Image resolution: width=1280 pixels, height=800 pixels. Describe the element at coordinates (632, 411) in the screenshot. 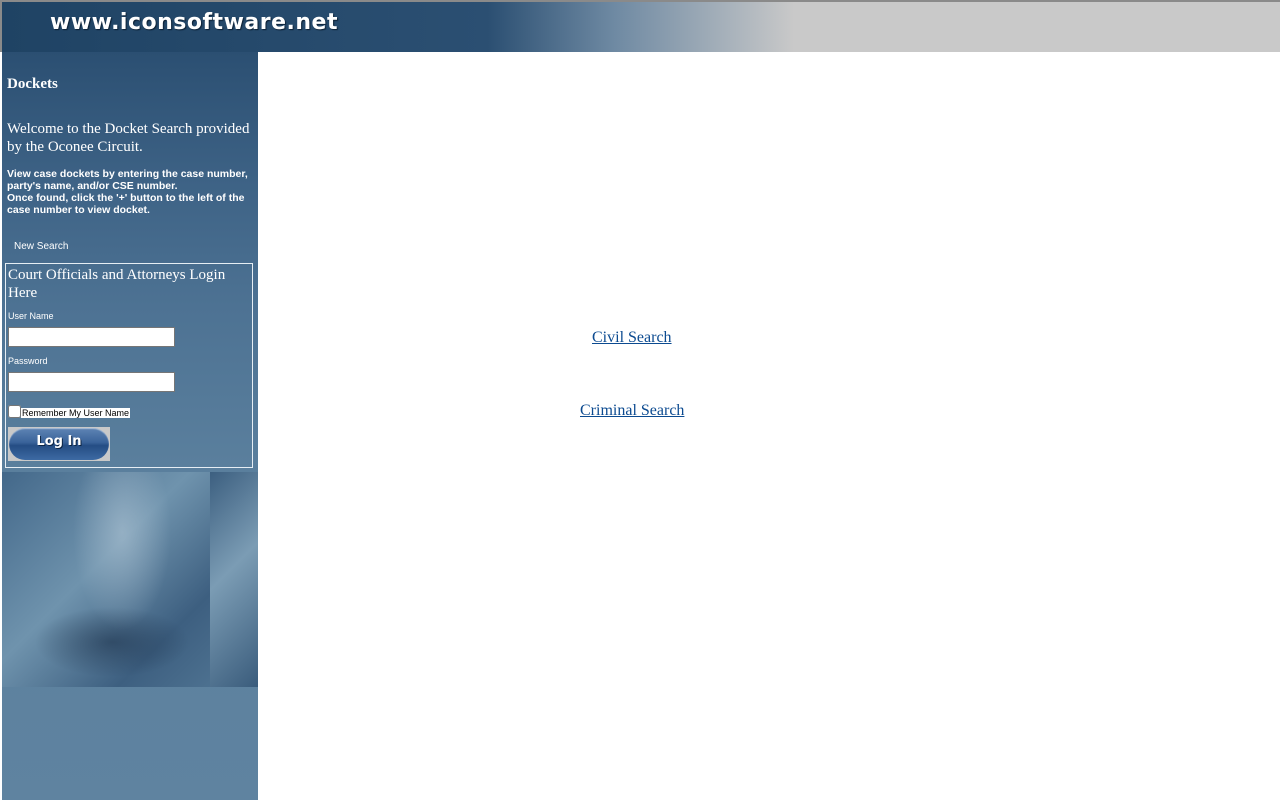

I see `criminal-search-link: Criminal Search` at that location.